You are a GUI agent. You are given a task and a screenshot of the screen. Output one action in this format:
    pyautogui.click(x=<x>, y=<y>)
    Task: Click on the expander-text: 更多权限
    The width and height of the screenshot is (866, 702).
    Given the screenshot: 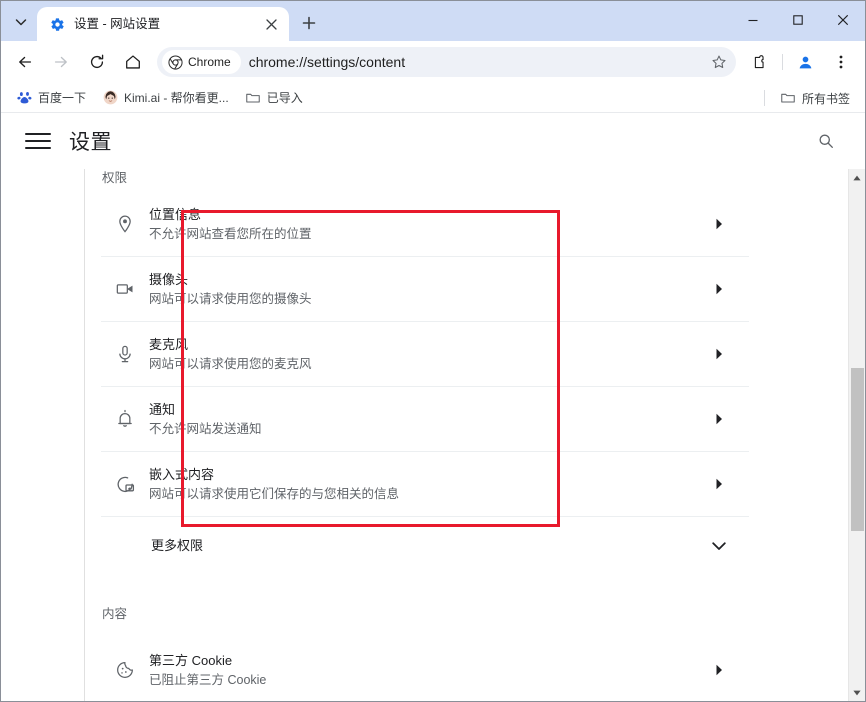 What is the action you would take?
    pyautogui.click(x=424, y=546)
    